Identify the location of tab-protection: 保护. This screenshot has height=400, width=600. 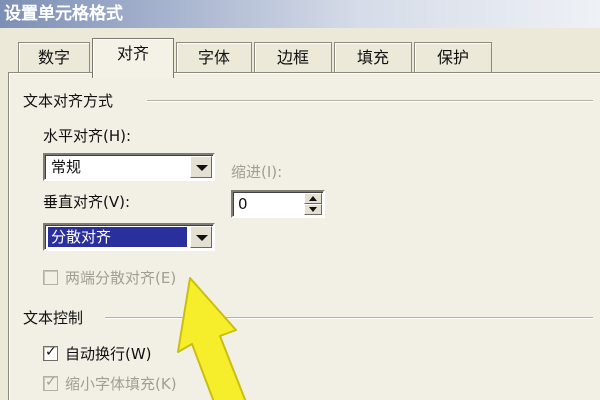
(453, 58).